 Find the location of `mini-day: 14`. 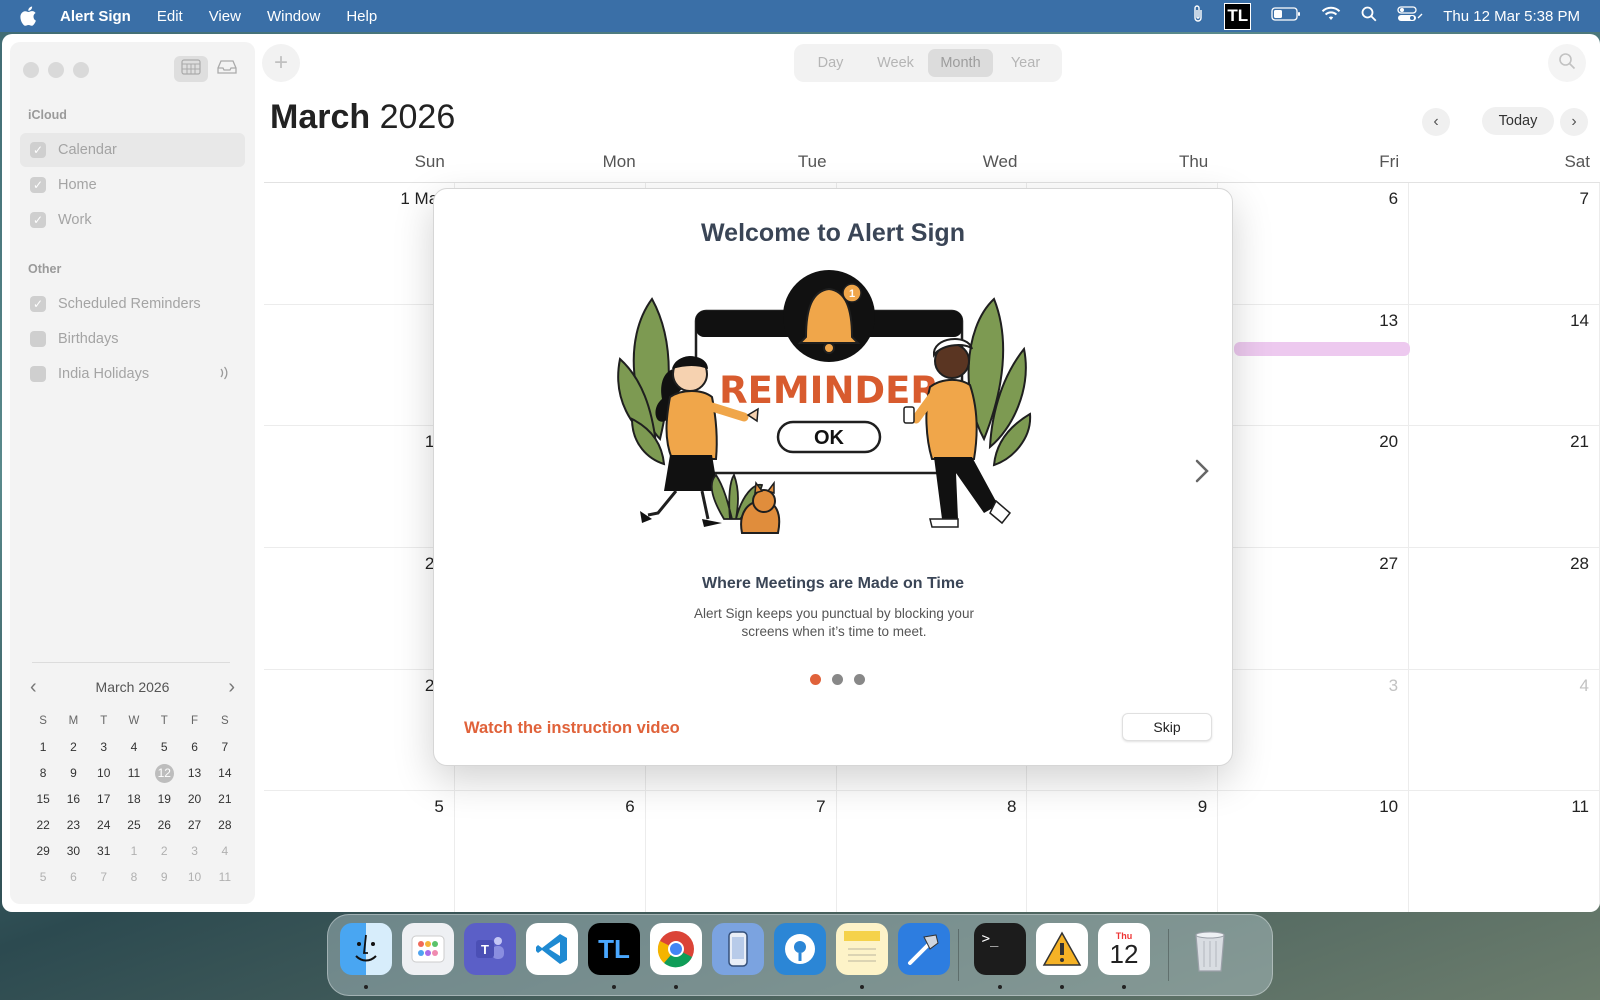

mini-day: 14 is located at coordinates (225, 773).